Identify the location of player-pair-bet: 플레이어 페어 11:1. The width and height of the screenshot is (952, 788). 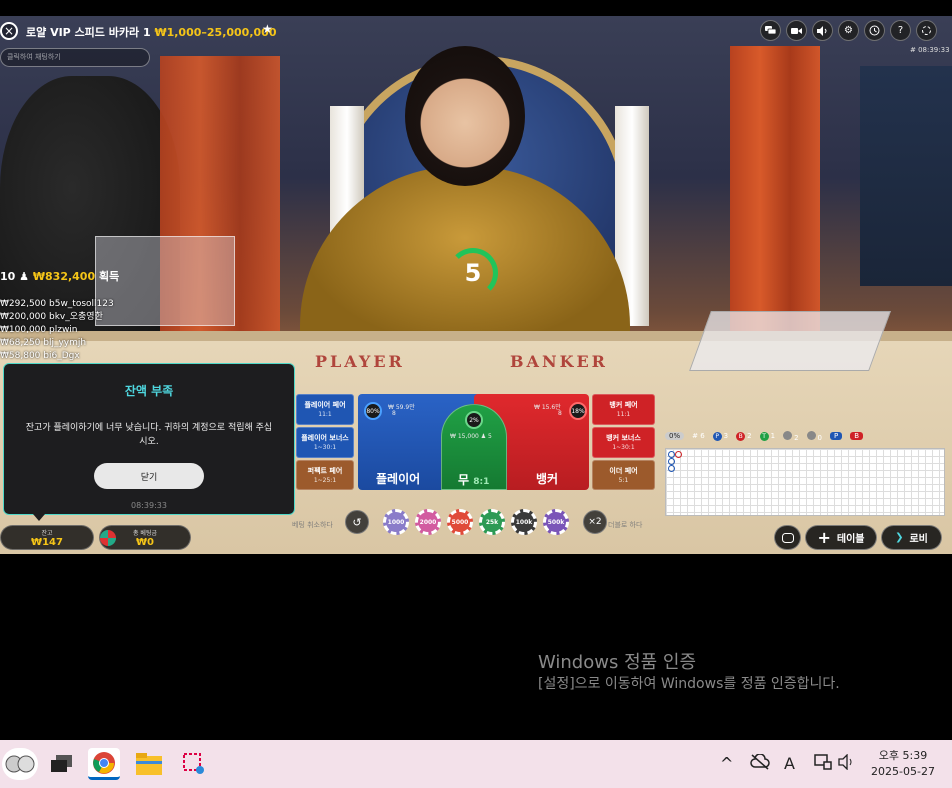
(325, 409).